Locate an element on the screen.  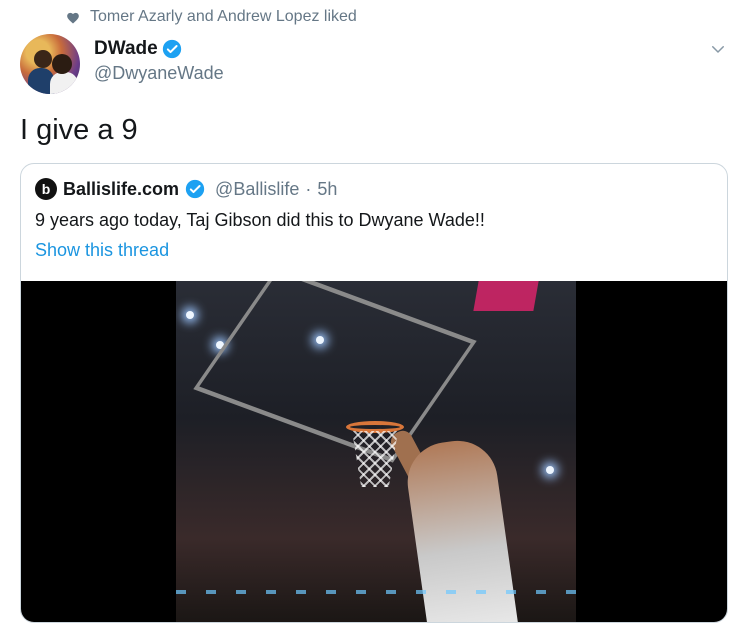
ballislife-logo-icon: b is located at coordinates (46, 189).